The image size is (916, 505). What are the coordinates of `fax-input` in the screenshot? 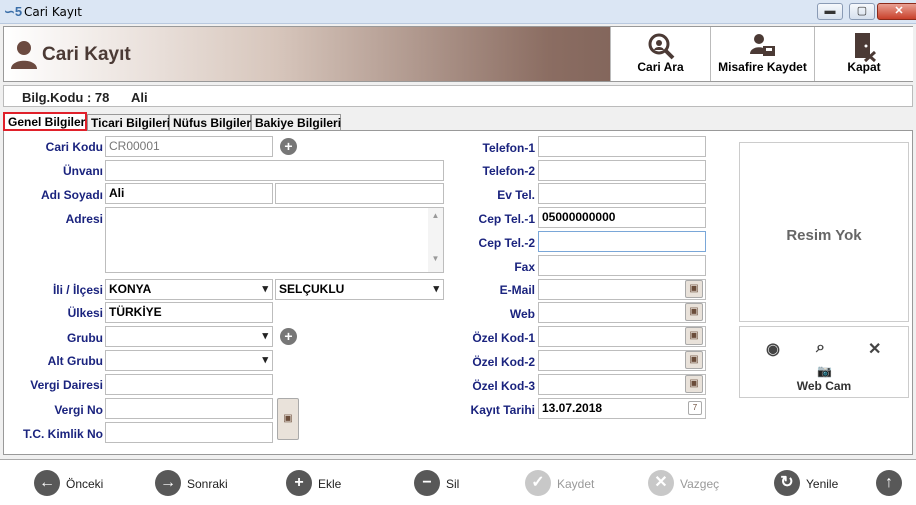 It's located at (622, 265).